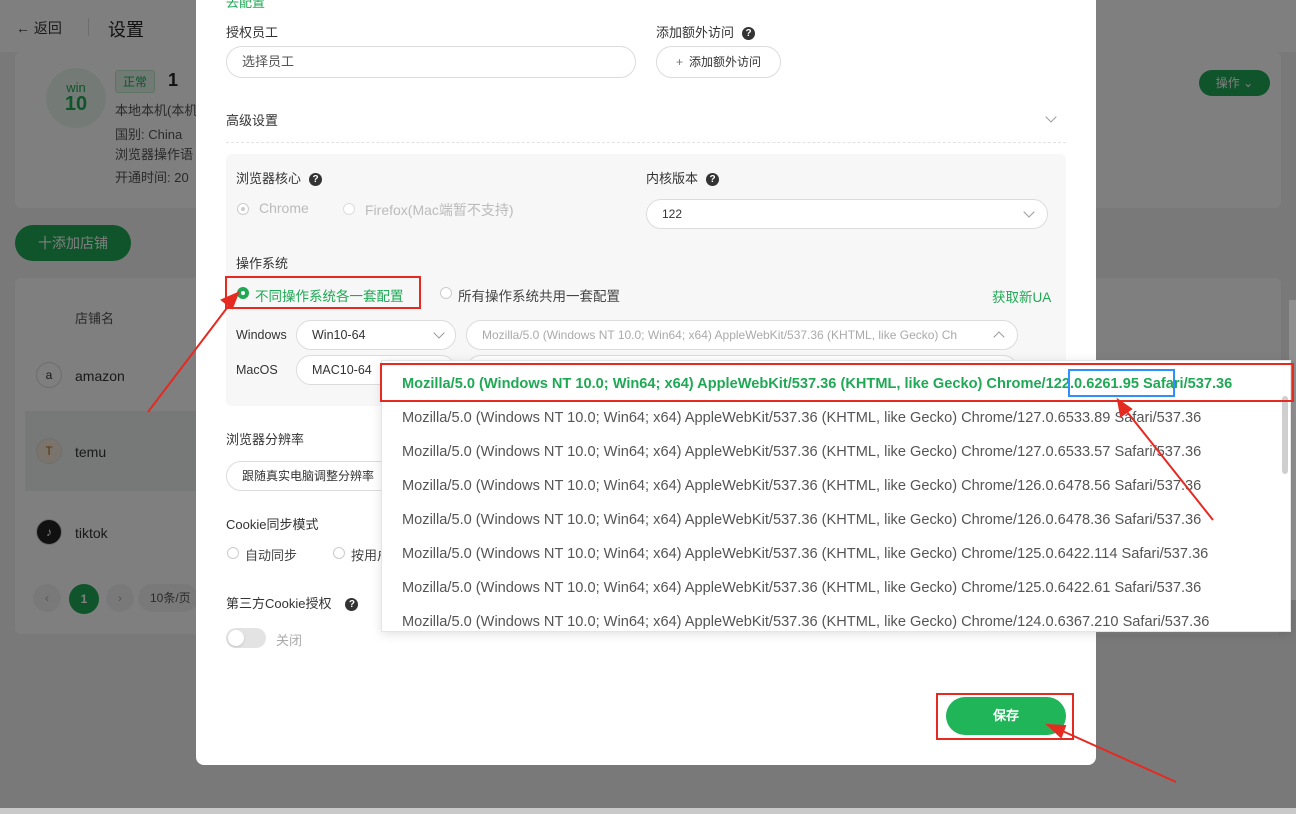  What do you see at coordinates (252, 32) in the screenshot?
I see `auth-staff-label: 授权员工` at bounding box center [252, 32].